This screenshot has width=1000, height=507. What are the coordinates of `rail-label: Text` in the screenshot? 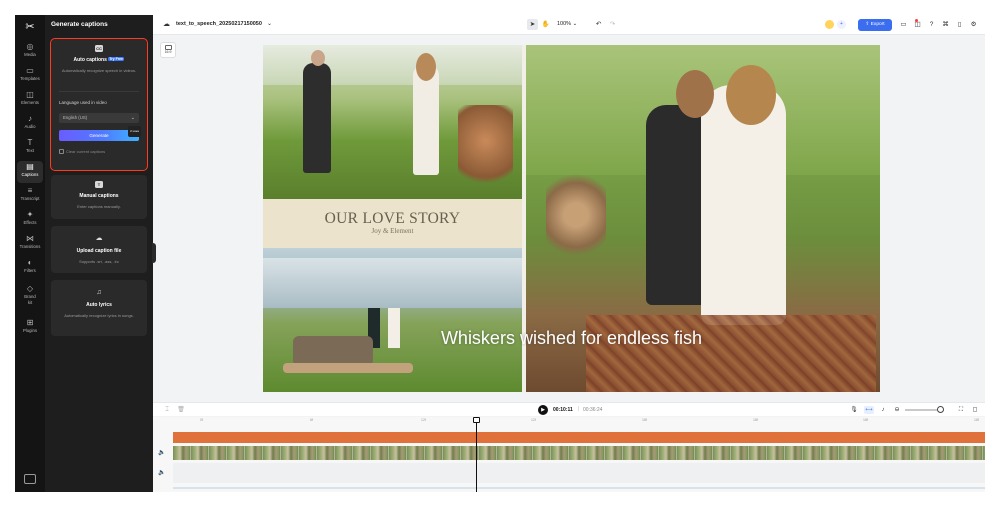 It's located at (30, 150).